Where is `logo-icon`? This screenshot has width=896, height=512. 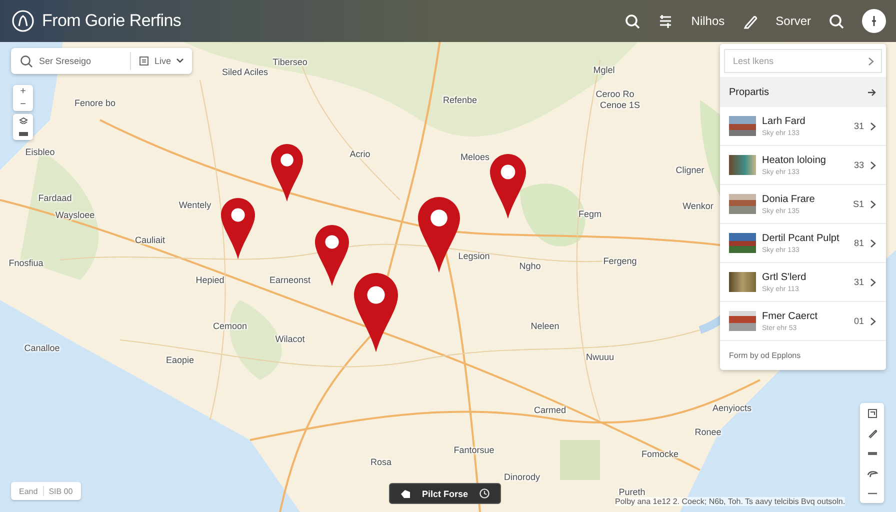
logo-icon is located at coordinates (23, 21).